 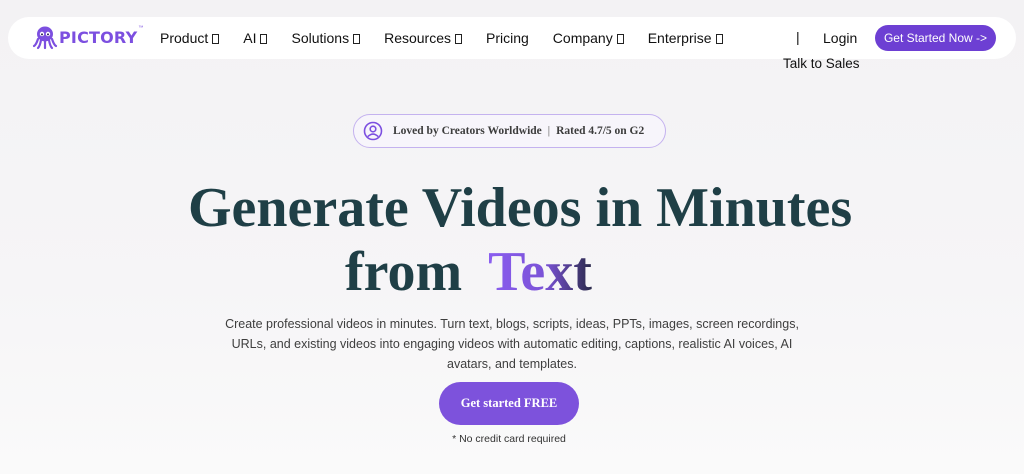 What do you see at coordinates (373, 131) in the screenshot?
I see `user-circle-icon` at bounding box center [373, 131].